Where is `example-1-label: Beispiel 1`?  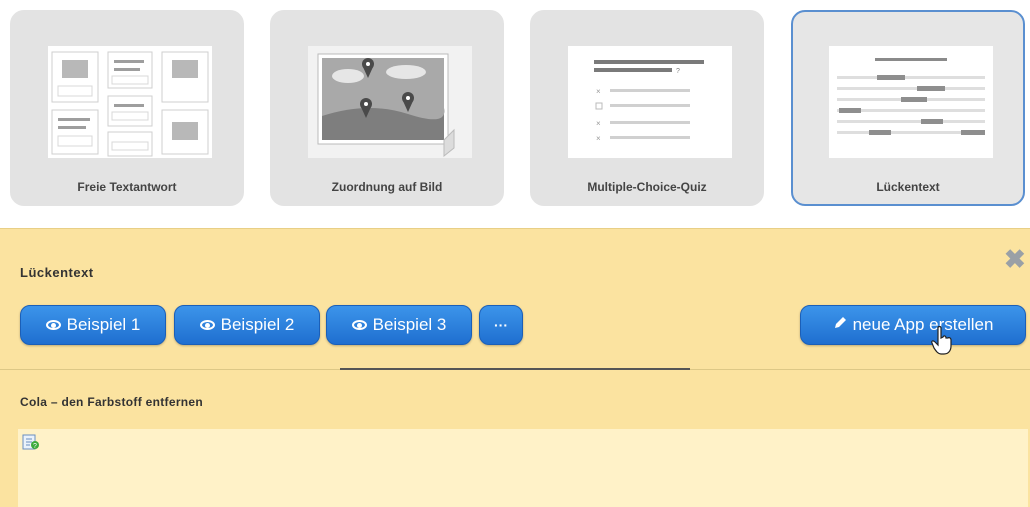 example-1-label: Beispiel 1 is located at coordinates (103, 324).